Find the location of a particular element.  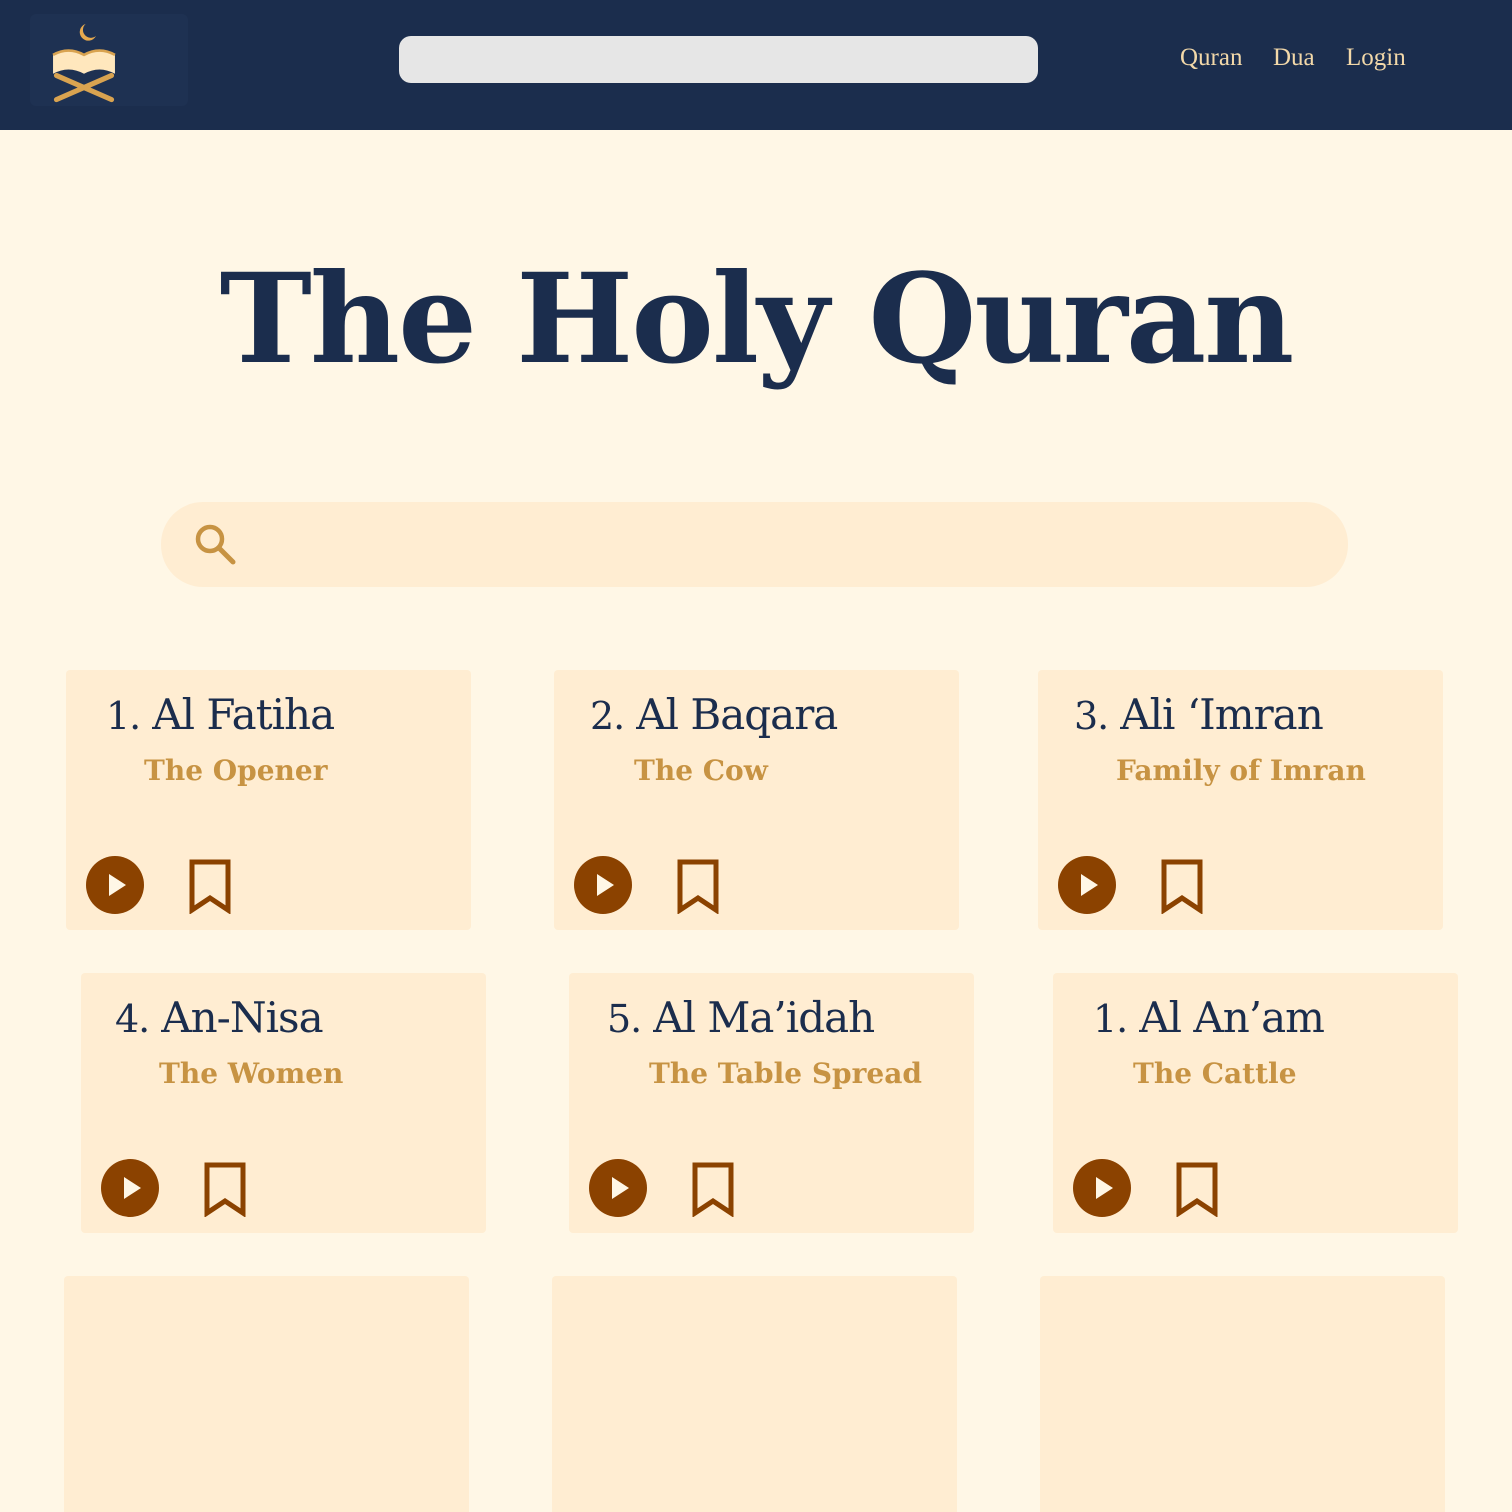

surah-number: 4. is located at coordinates (132, 1019).